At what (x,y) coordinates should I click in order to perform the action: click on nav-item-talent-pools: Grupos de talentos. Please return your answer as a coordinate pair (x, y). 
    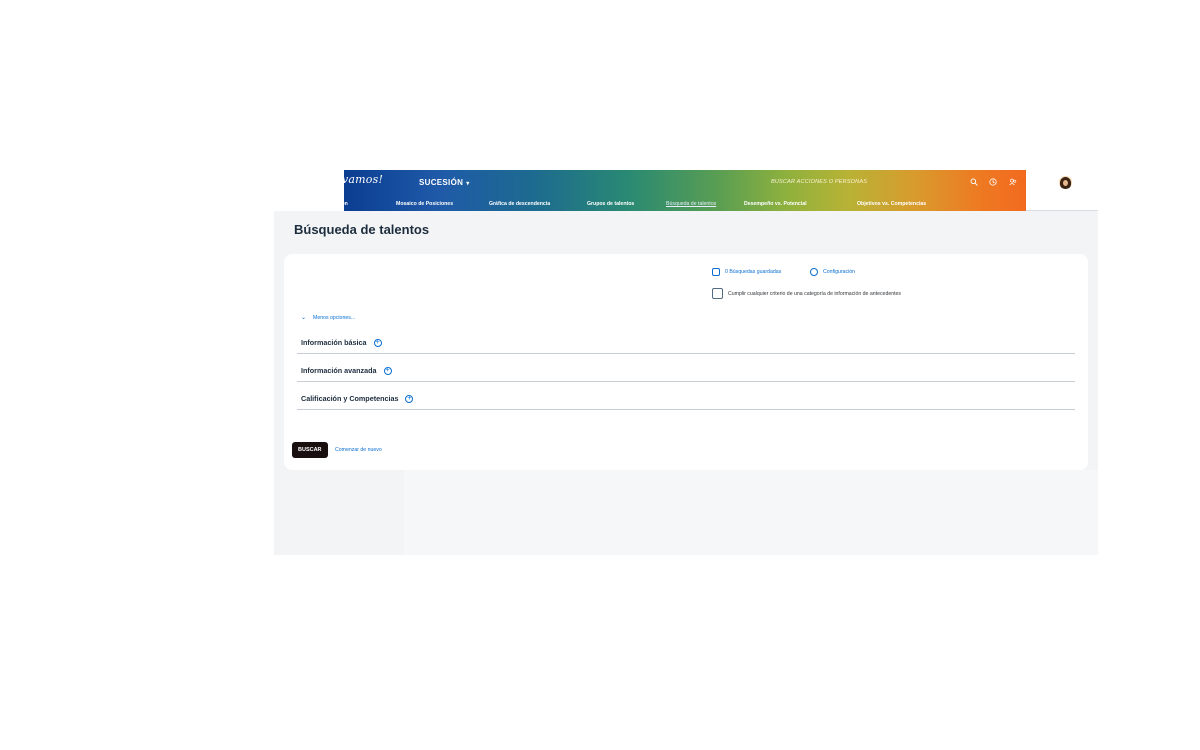
    Looking at the image, I should click on (610, 204).